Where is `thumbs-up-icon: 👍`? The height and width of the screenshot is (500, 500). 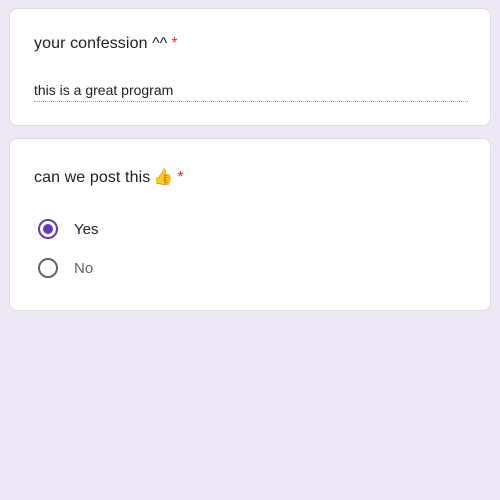
thumbs-up-icon: 👍 is located at coordinates (163, 176).